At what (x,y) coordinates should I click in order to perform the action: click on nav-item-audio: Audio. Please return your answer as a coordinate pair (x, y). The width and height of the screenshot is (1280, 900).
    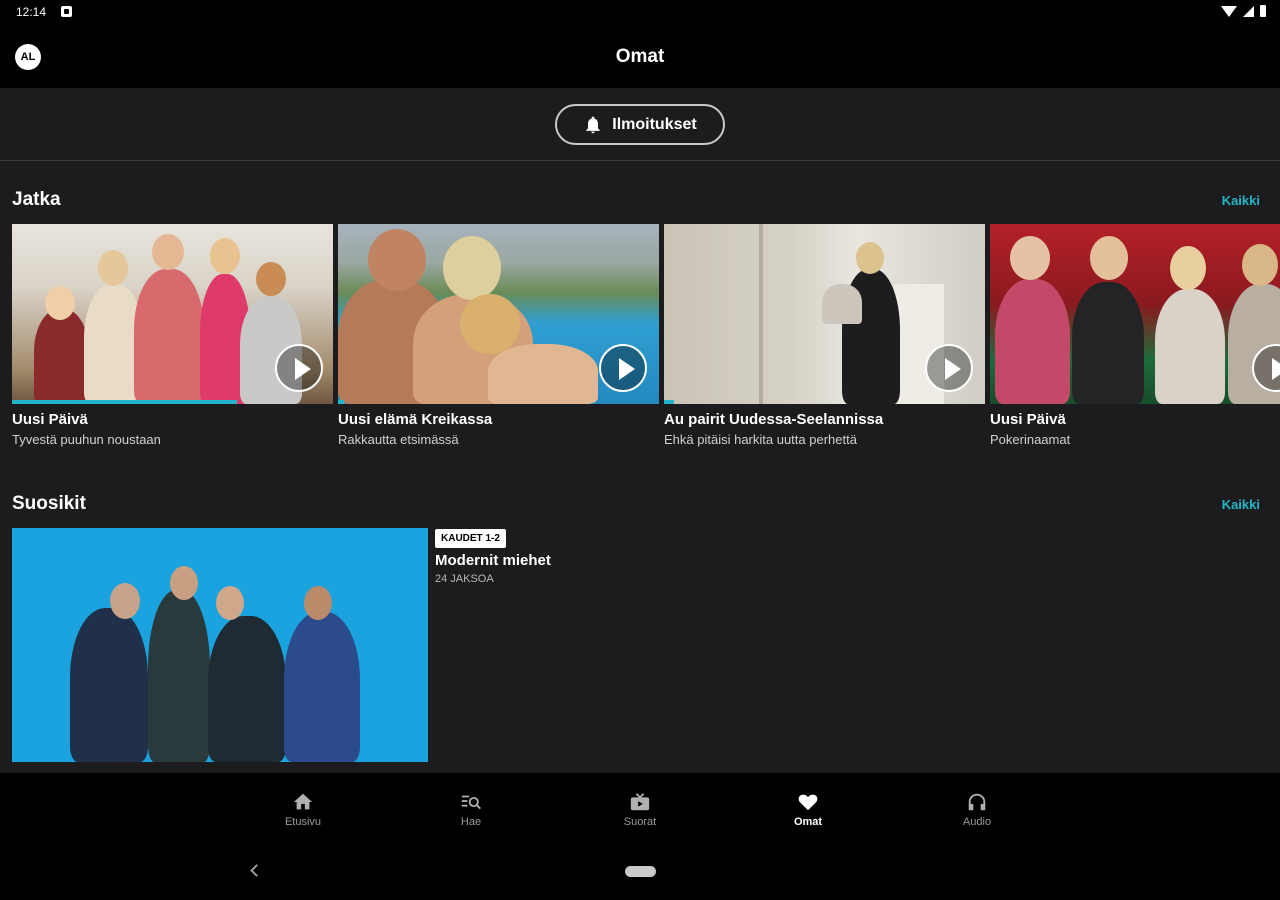
    Looking at the image, I should click on (977, 809).